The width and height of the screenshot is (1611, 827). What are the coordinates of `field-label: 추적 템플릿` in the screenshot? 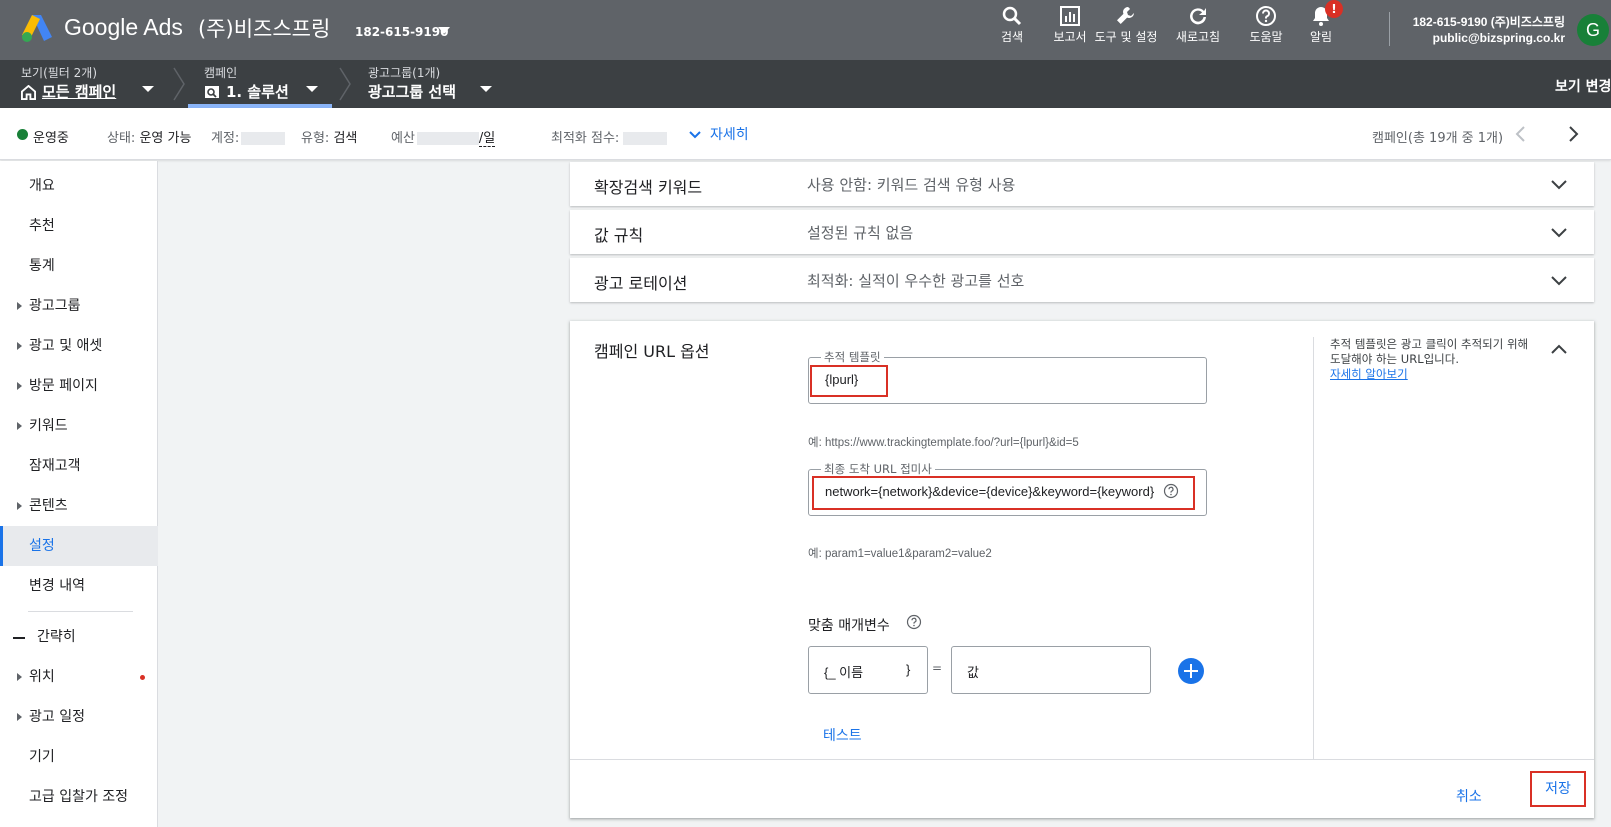 It's located at (852, 357).